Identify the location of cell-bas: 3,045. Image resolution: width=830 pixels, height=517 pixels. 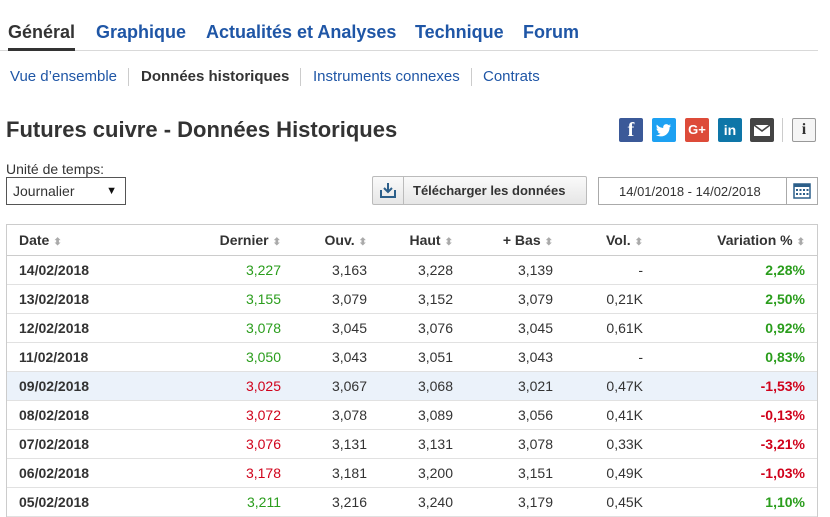
(503, 328).